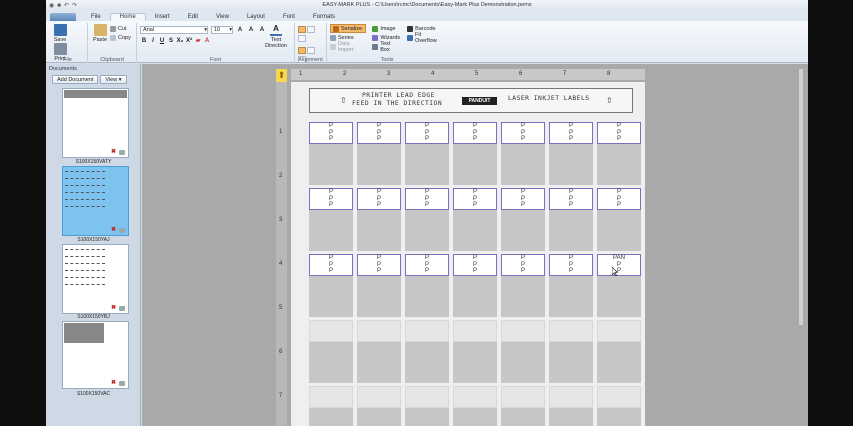 Image resolution: width=853 pixels, height=426 pixels. Describe the element at coordinates (289, 17) in the screenshot. I see `tab-font: Font` at that location.